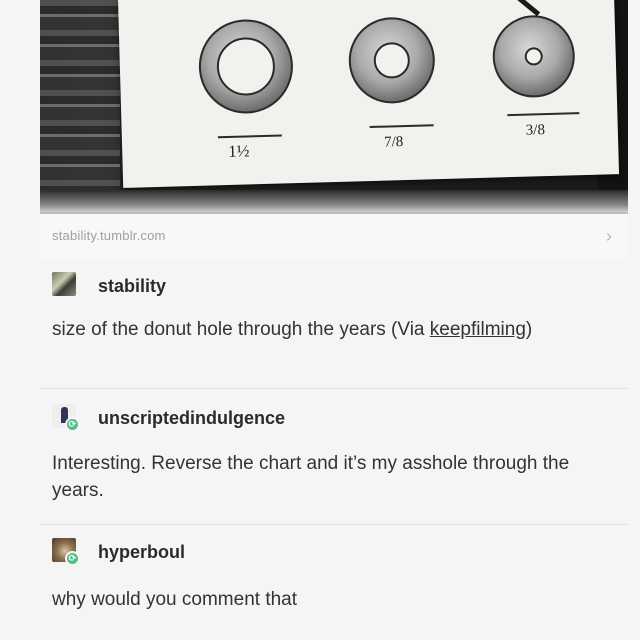 The width and height of the screenshot is (640, 640). Describe the element at coordinates (239, 151) in the screenshot. I see `label-one-and-half: 1½` at that location.